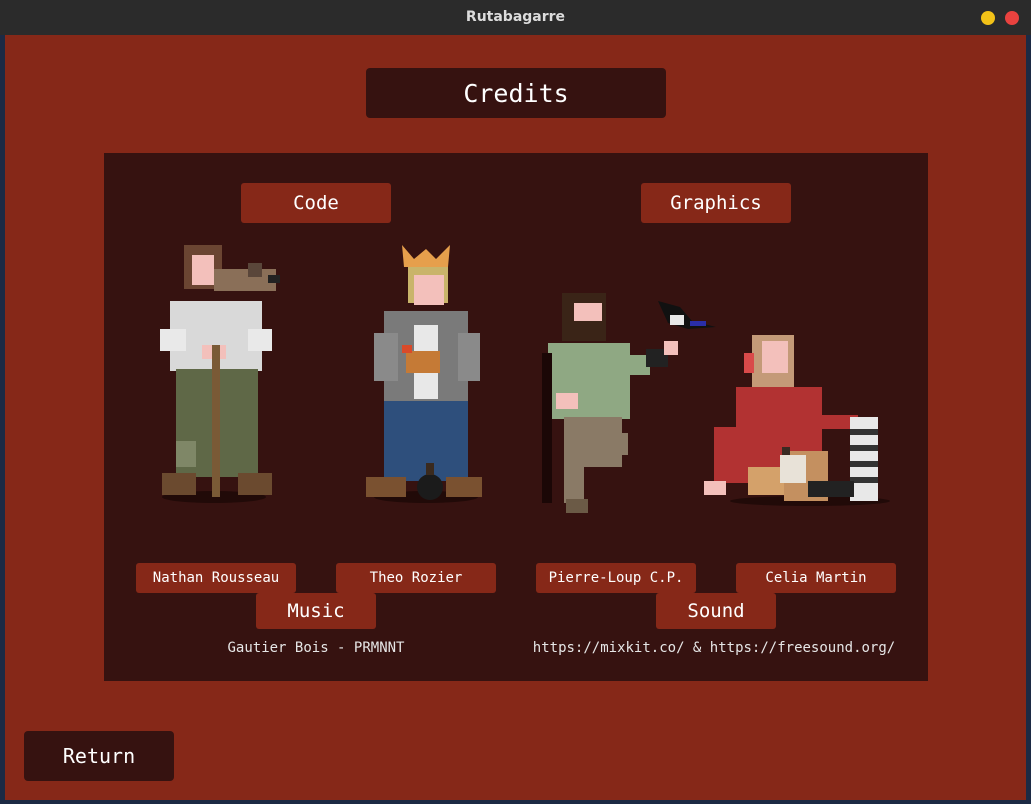  What do you see at coordinates (316, 648) in the screenshot?
I see `music-credit: Gautier Bois - PRMNNT` at bounding box center [316, 648].